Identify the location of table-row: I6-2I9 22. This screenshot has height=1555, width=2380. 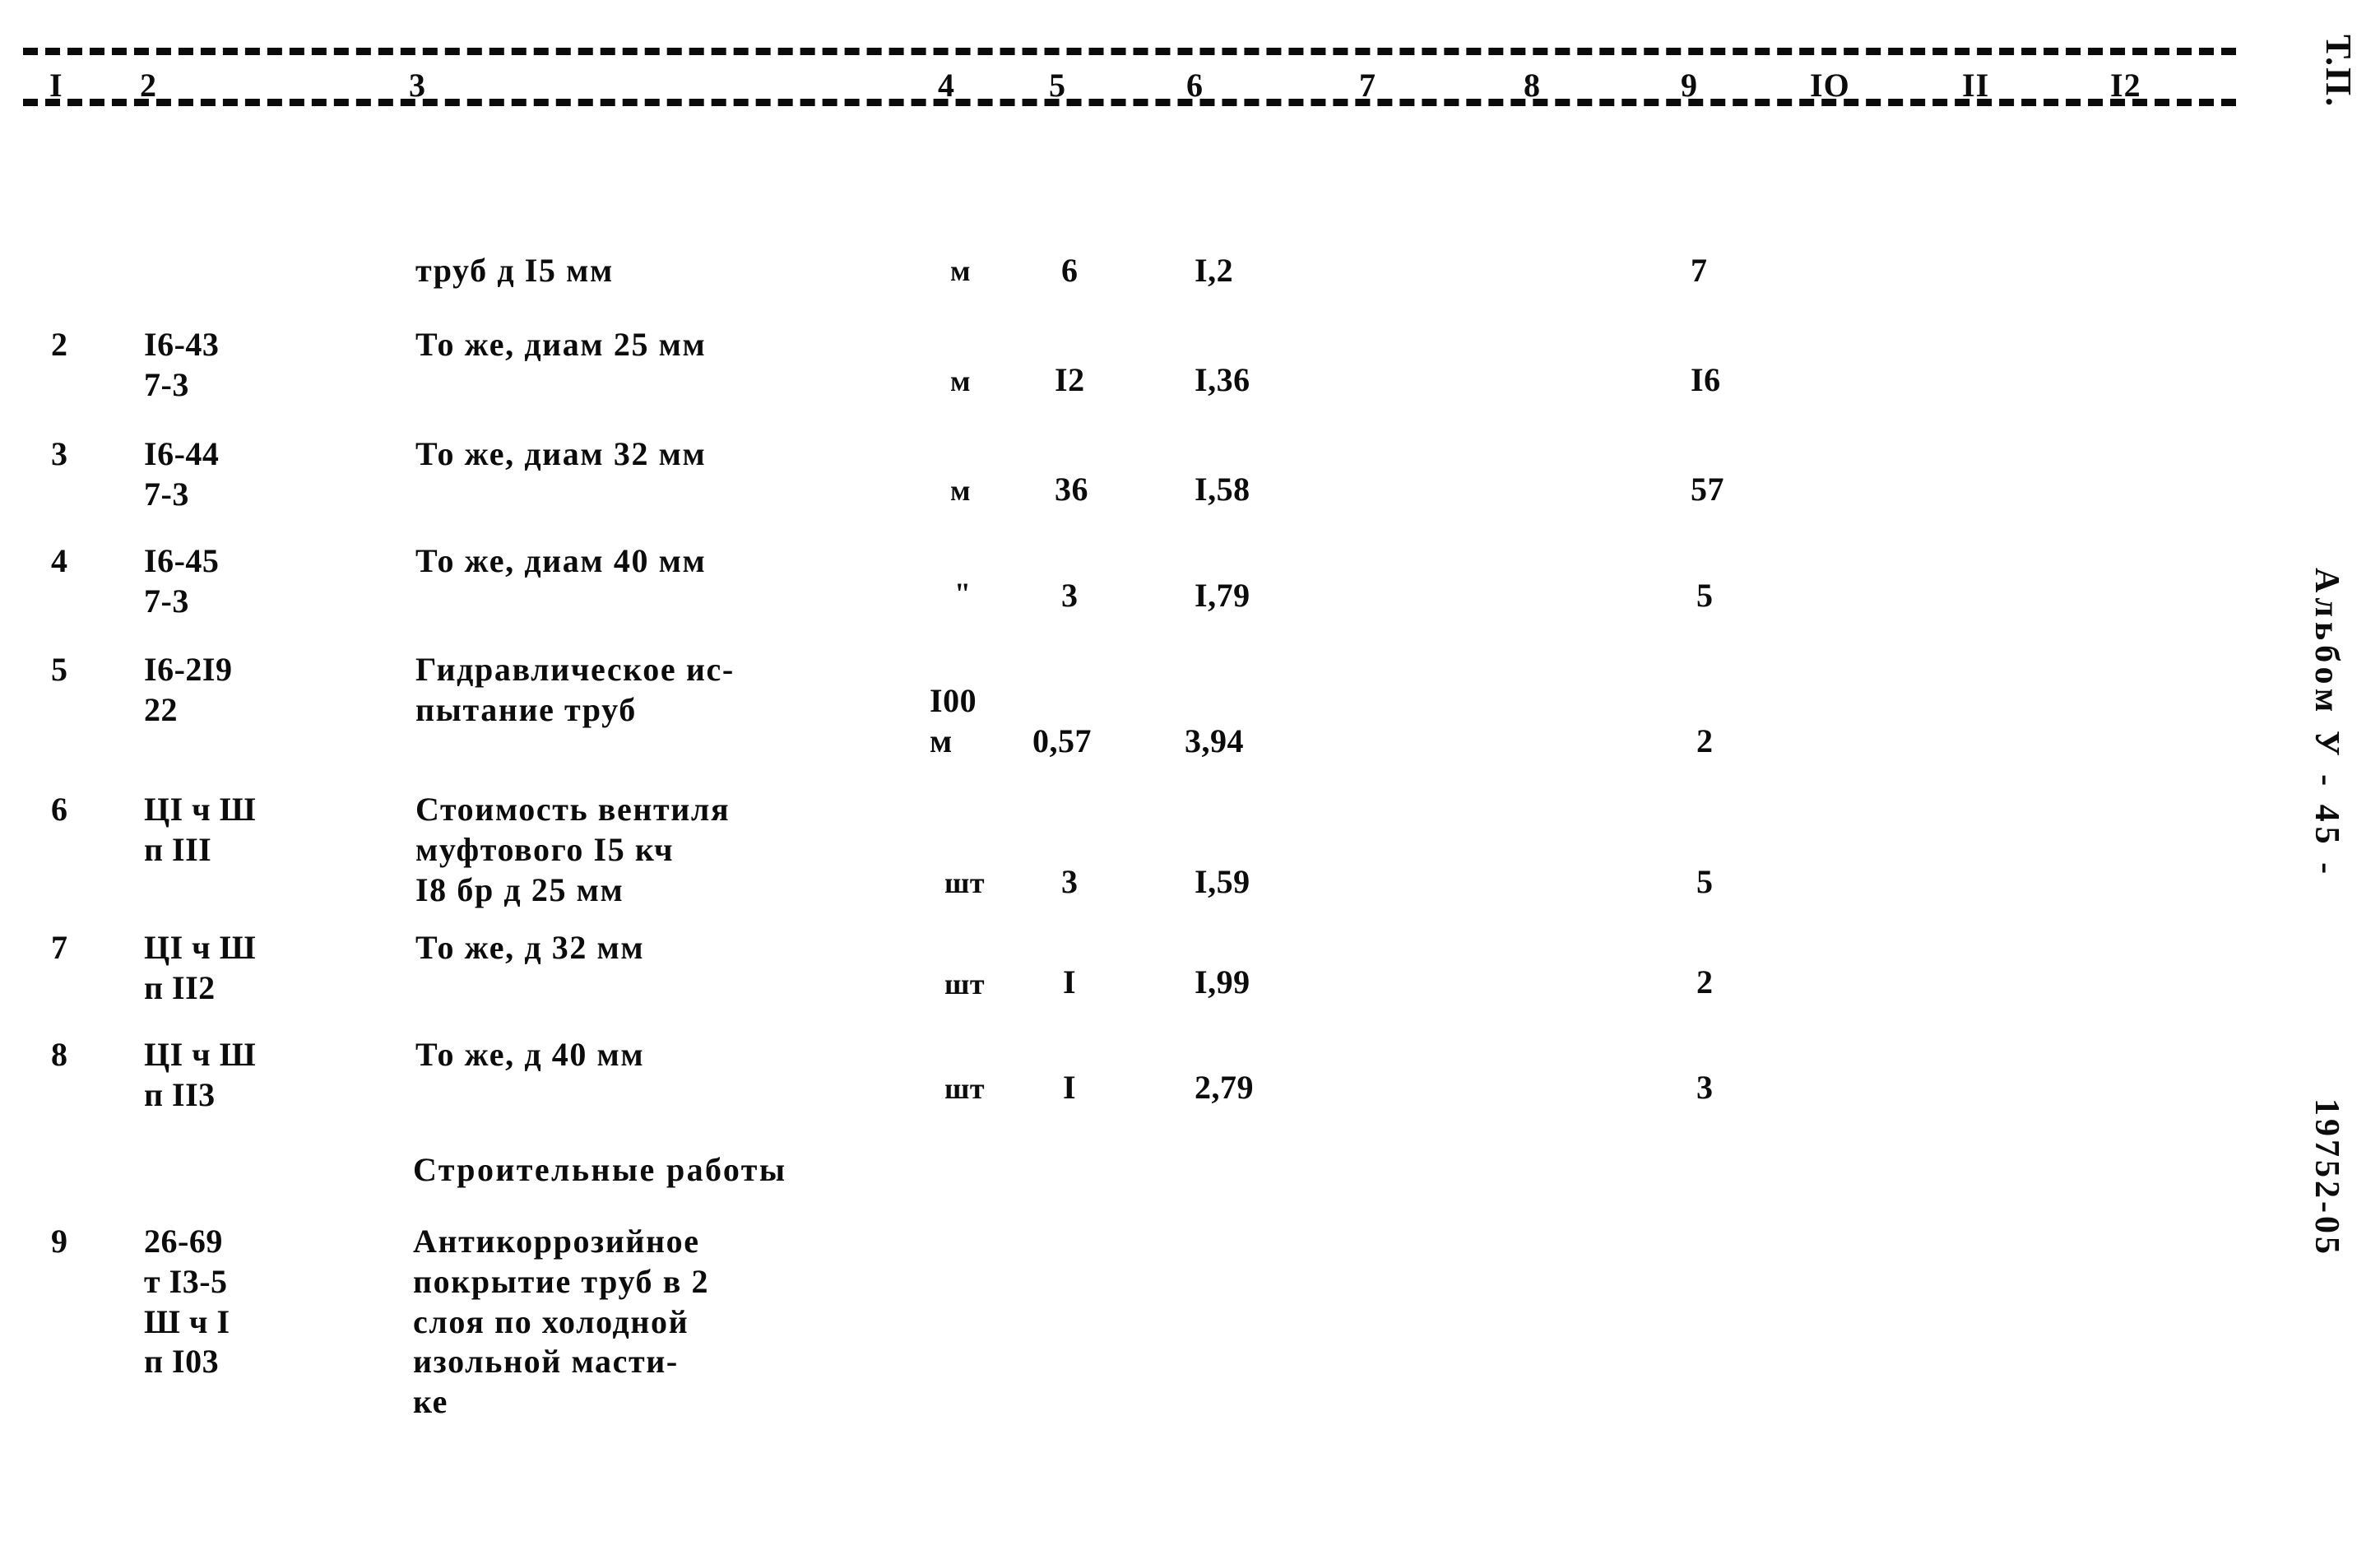
(188, 689).